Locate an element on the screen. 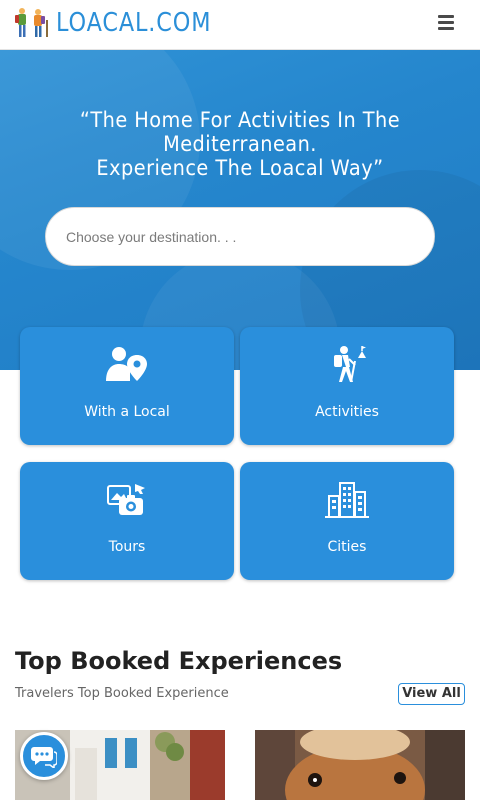  view-all-button: View All is located at coordinates (431, 694).